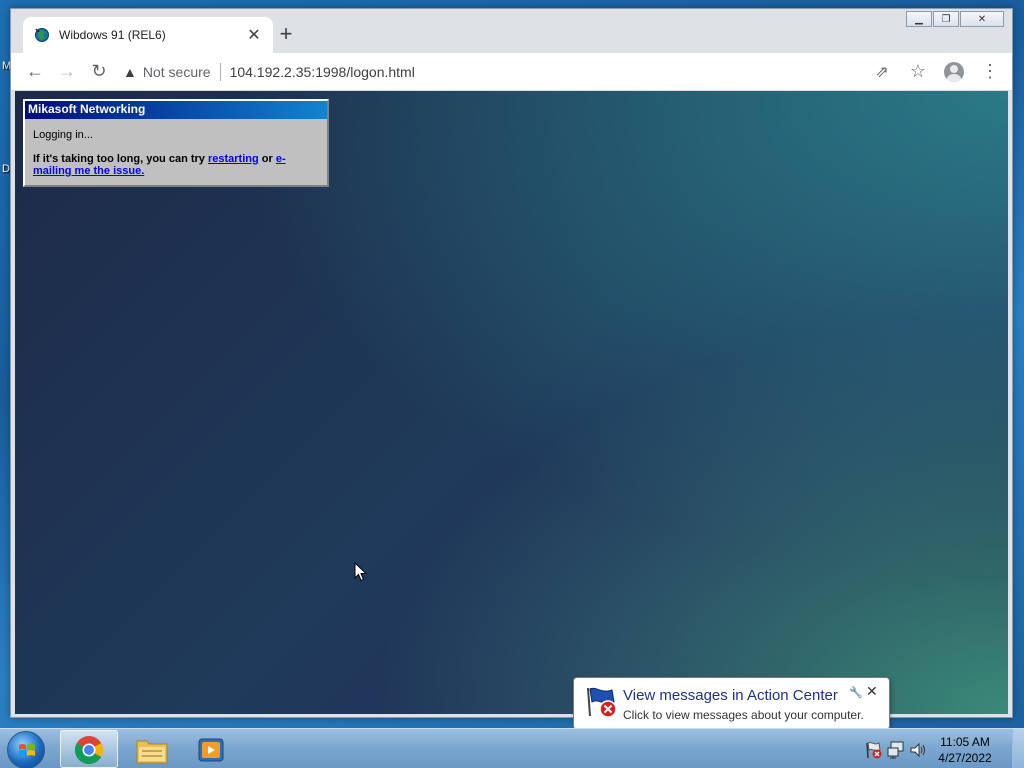 The height and width of the screenshot is (768, 1024). I want to click on action-center-flag-icon, so click(602, 702).